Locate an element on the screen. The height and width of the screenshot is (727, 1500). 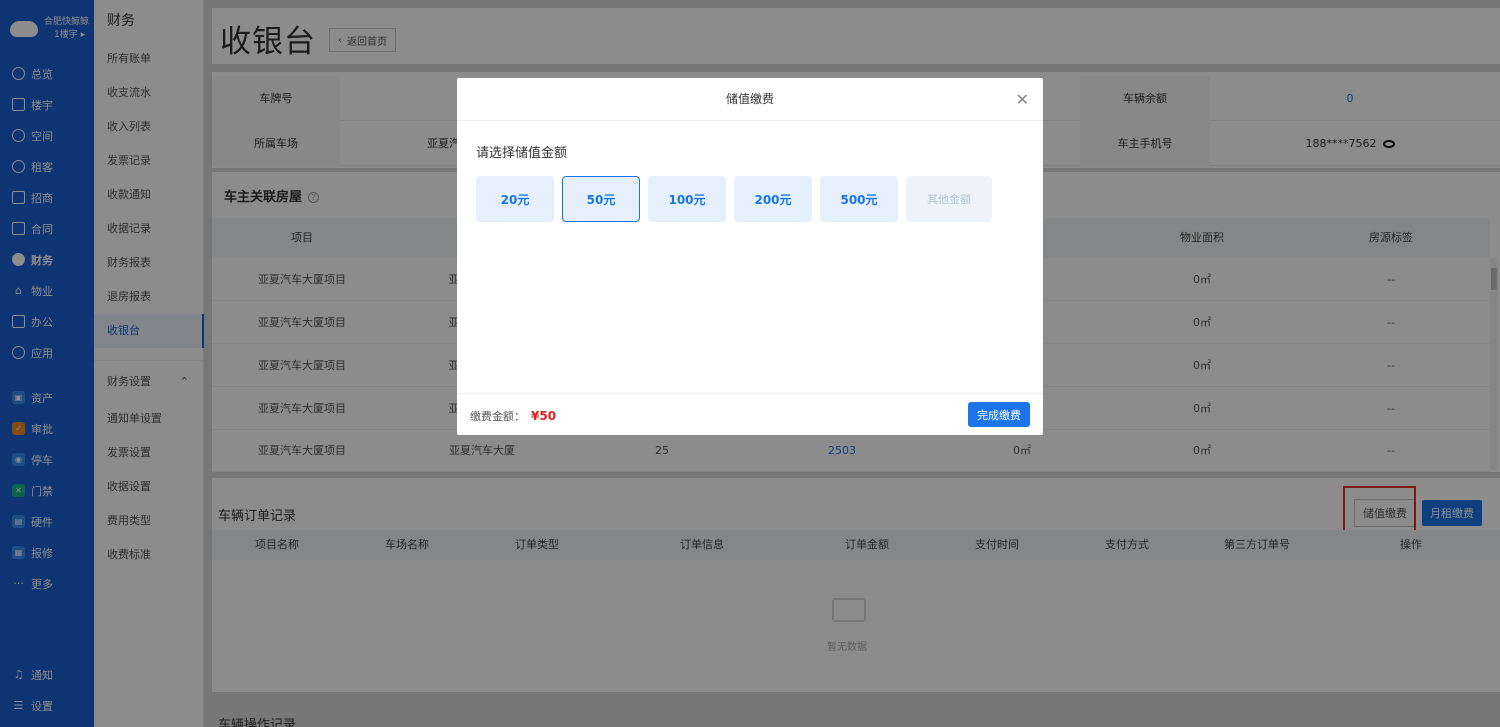
modal-title: 储值缴费 is located at coordinates (749, 99).